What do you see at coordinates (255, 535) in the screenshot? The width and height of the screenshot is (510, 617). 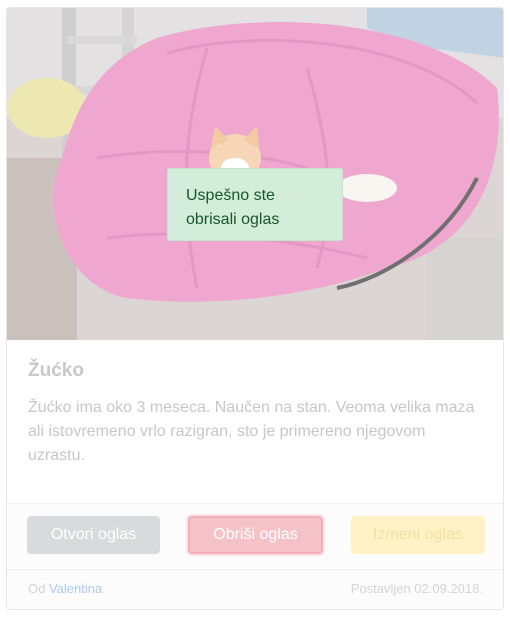 I see `delete-listing-button: Obriši oglas` at bounding box center [255, 535].